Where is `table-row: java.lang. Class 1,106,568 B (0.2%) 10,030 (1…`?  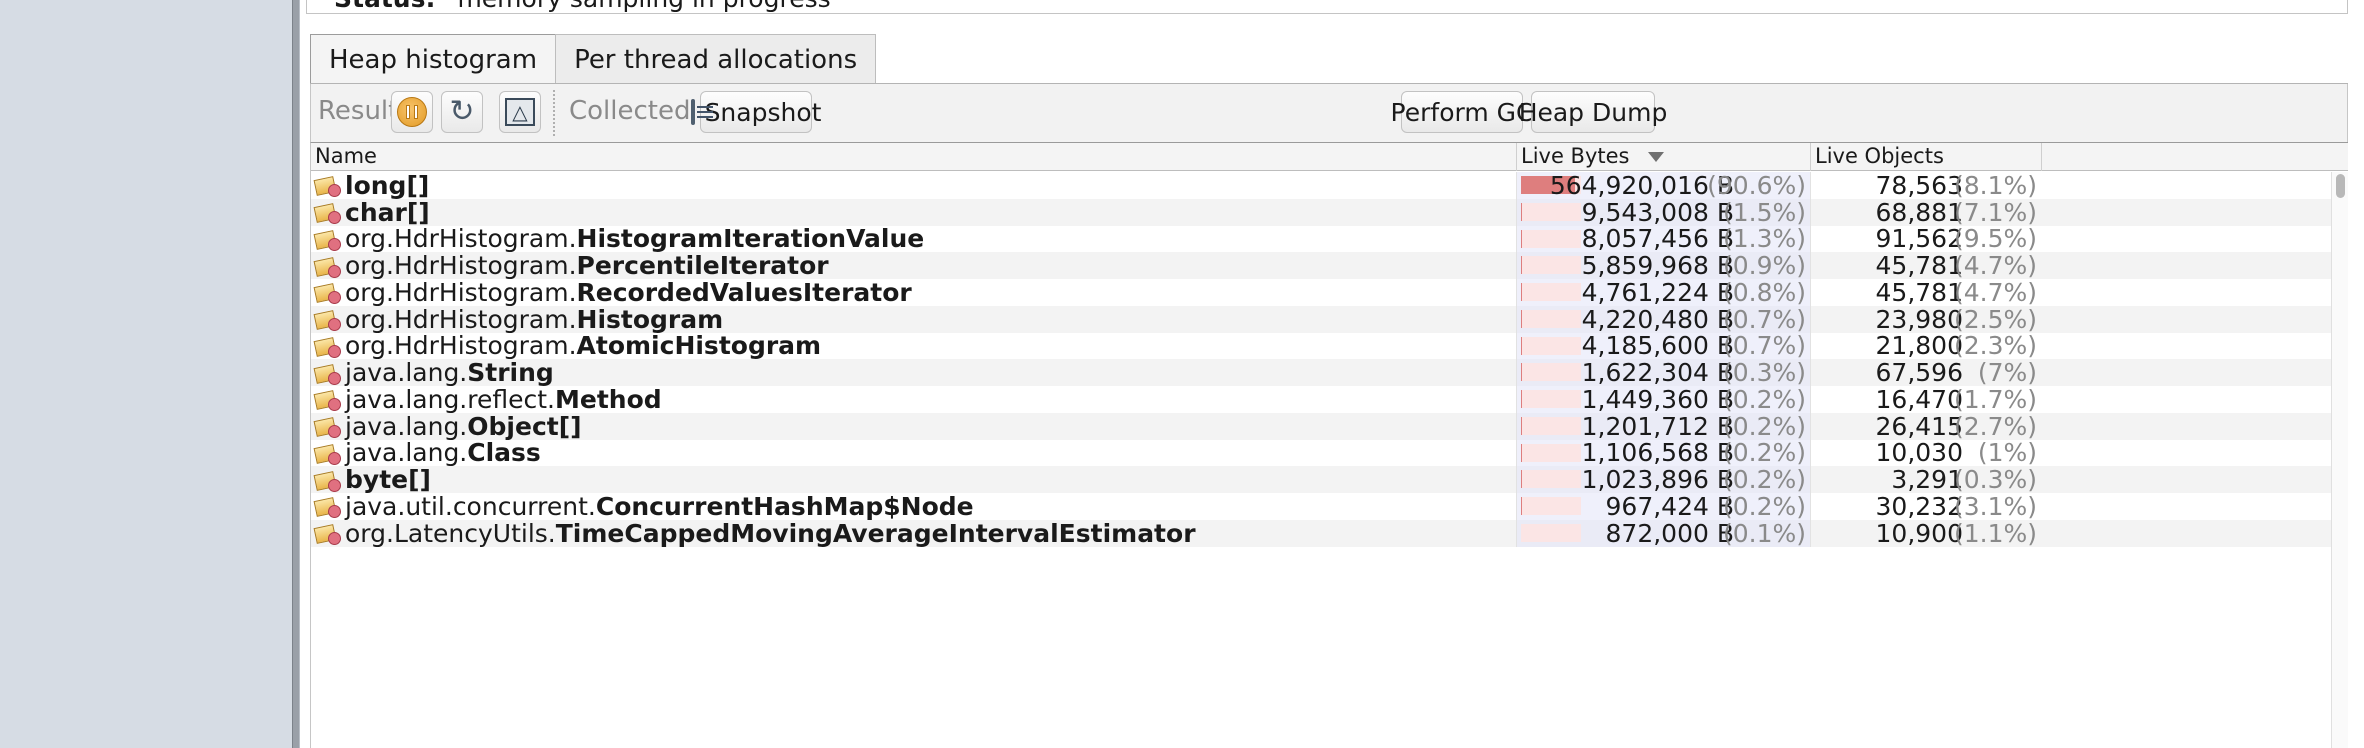
table-row: java.lang. Class 1,106,568 B (0.2%) 10,030 (1… is located at coordinates (1321, 453).